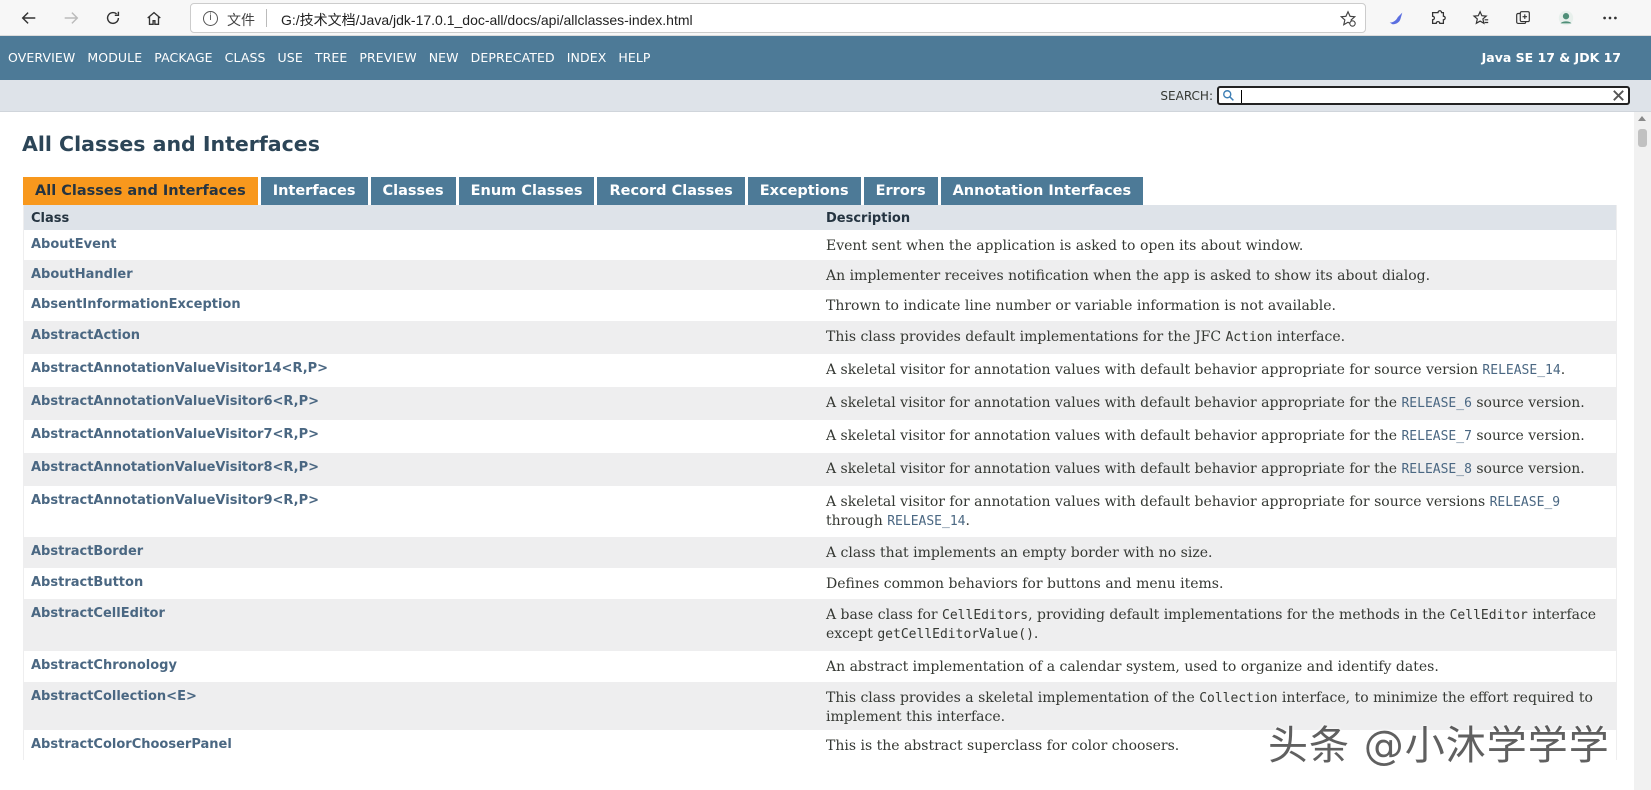  Describe the element at coordinates (820, 217) in the screenshot. I see `table-header: Class Description` at that location.